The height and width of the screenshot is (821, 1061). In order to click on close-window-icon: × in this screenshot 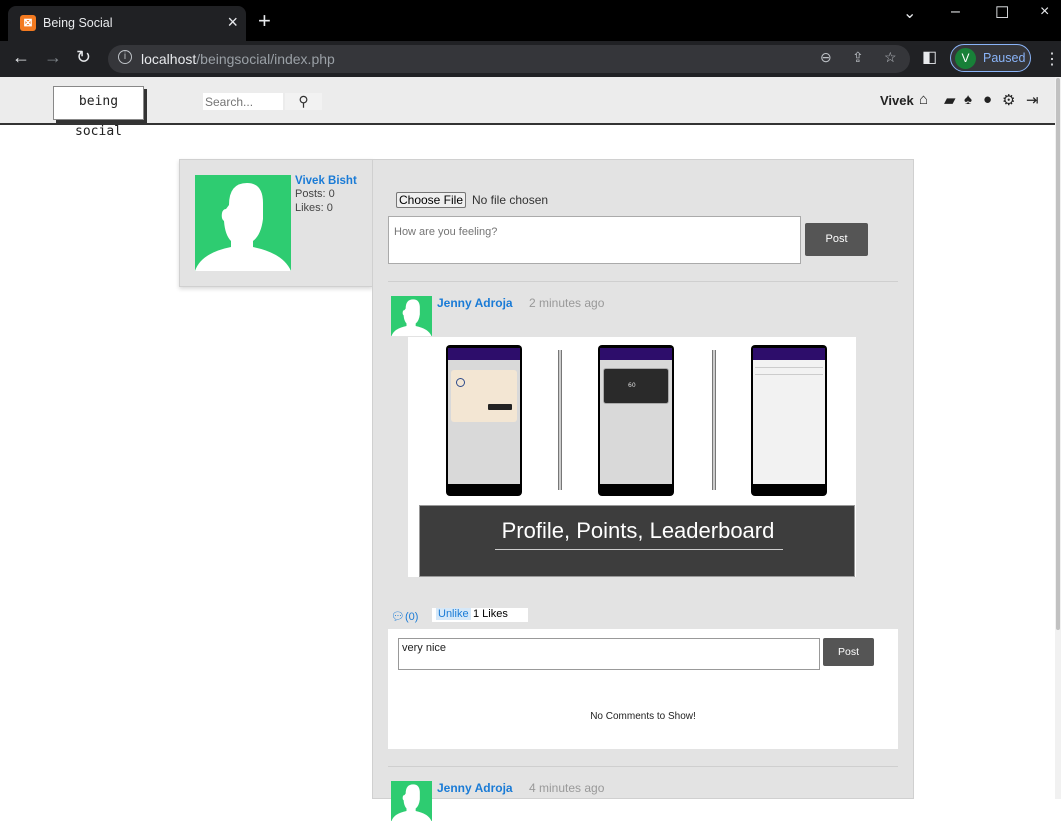, I will do `click(1044, 12)`.